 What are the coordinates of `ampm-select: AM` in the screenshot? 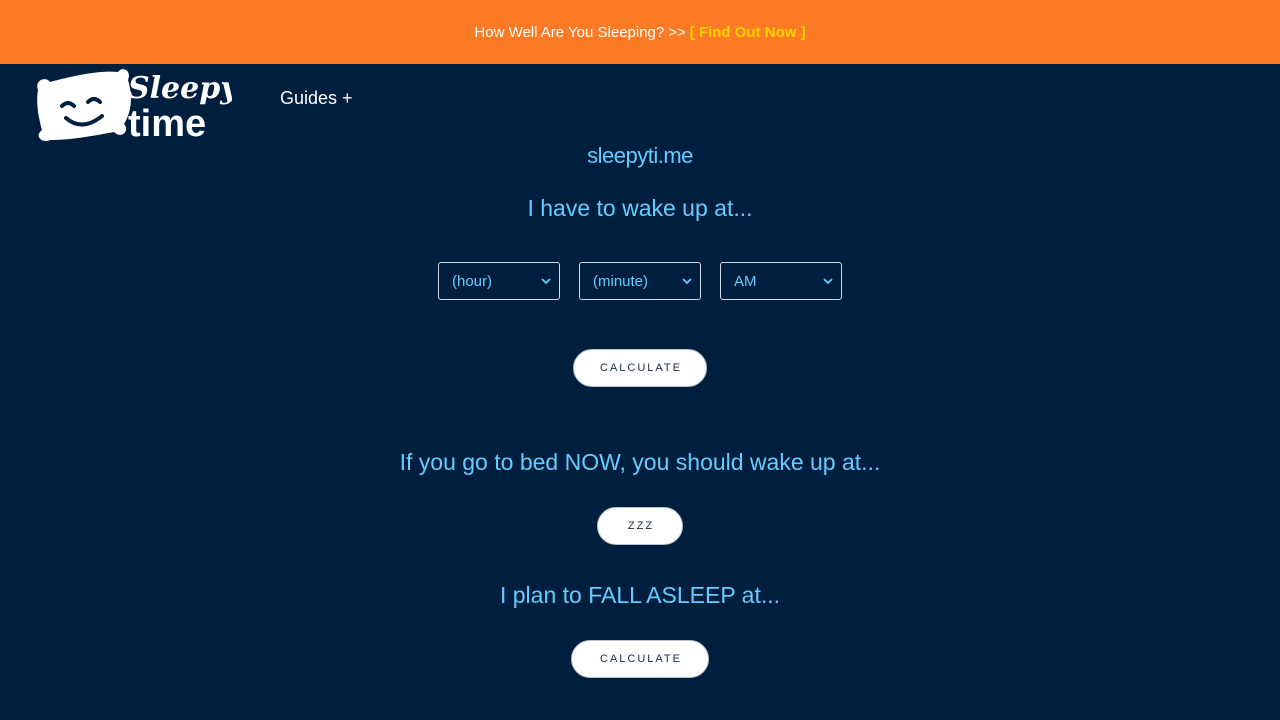 It's located at (781, 281).